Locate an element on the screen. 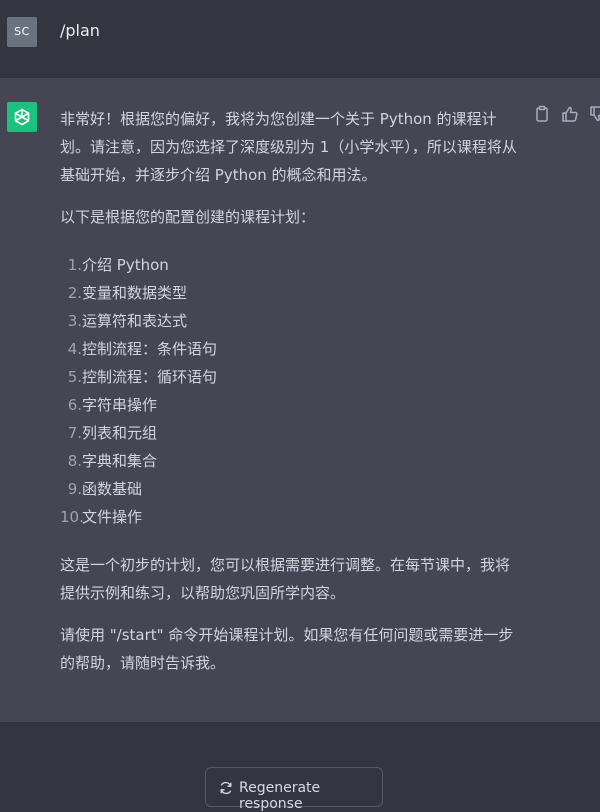 The height and width of the screenshot is (812, 600). user-message-text: /plan is located at coordinates (80, 30).